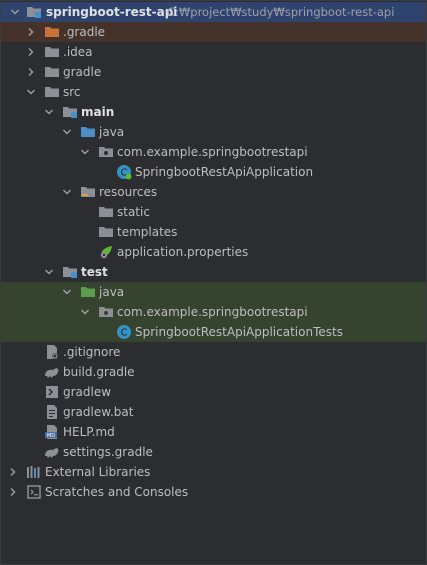  What do you see at coordinates (213, 92) in the screenshot?
I see `tree-item-src: src` at bounding box center [213, 92].